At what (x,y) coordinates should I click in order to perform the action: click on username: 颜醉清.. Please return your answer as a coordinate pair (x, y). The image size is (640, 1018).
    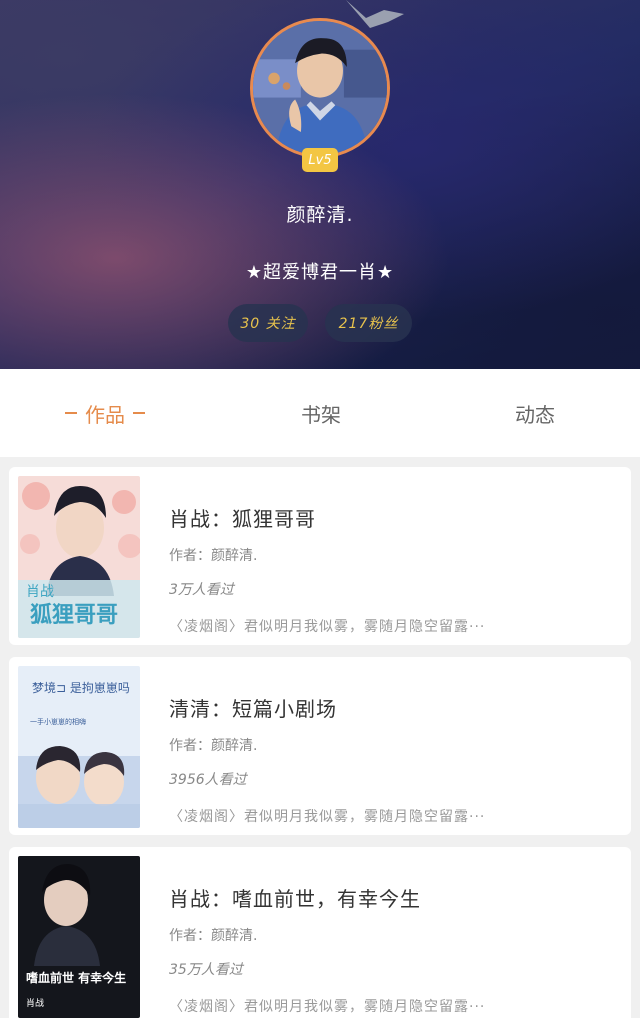
    Looking at the image, I should click on (320, 215).